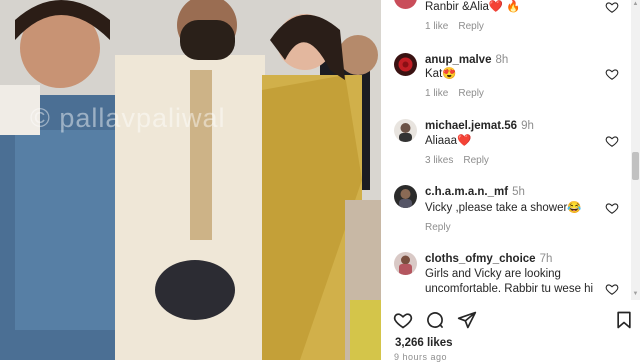 The image size is (640, 362). I want to click on heart-outline-icon, so click(403, 320).